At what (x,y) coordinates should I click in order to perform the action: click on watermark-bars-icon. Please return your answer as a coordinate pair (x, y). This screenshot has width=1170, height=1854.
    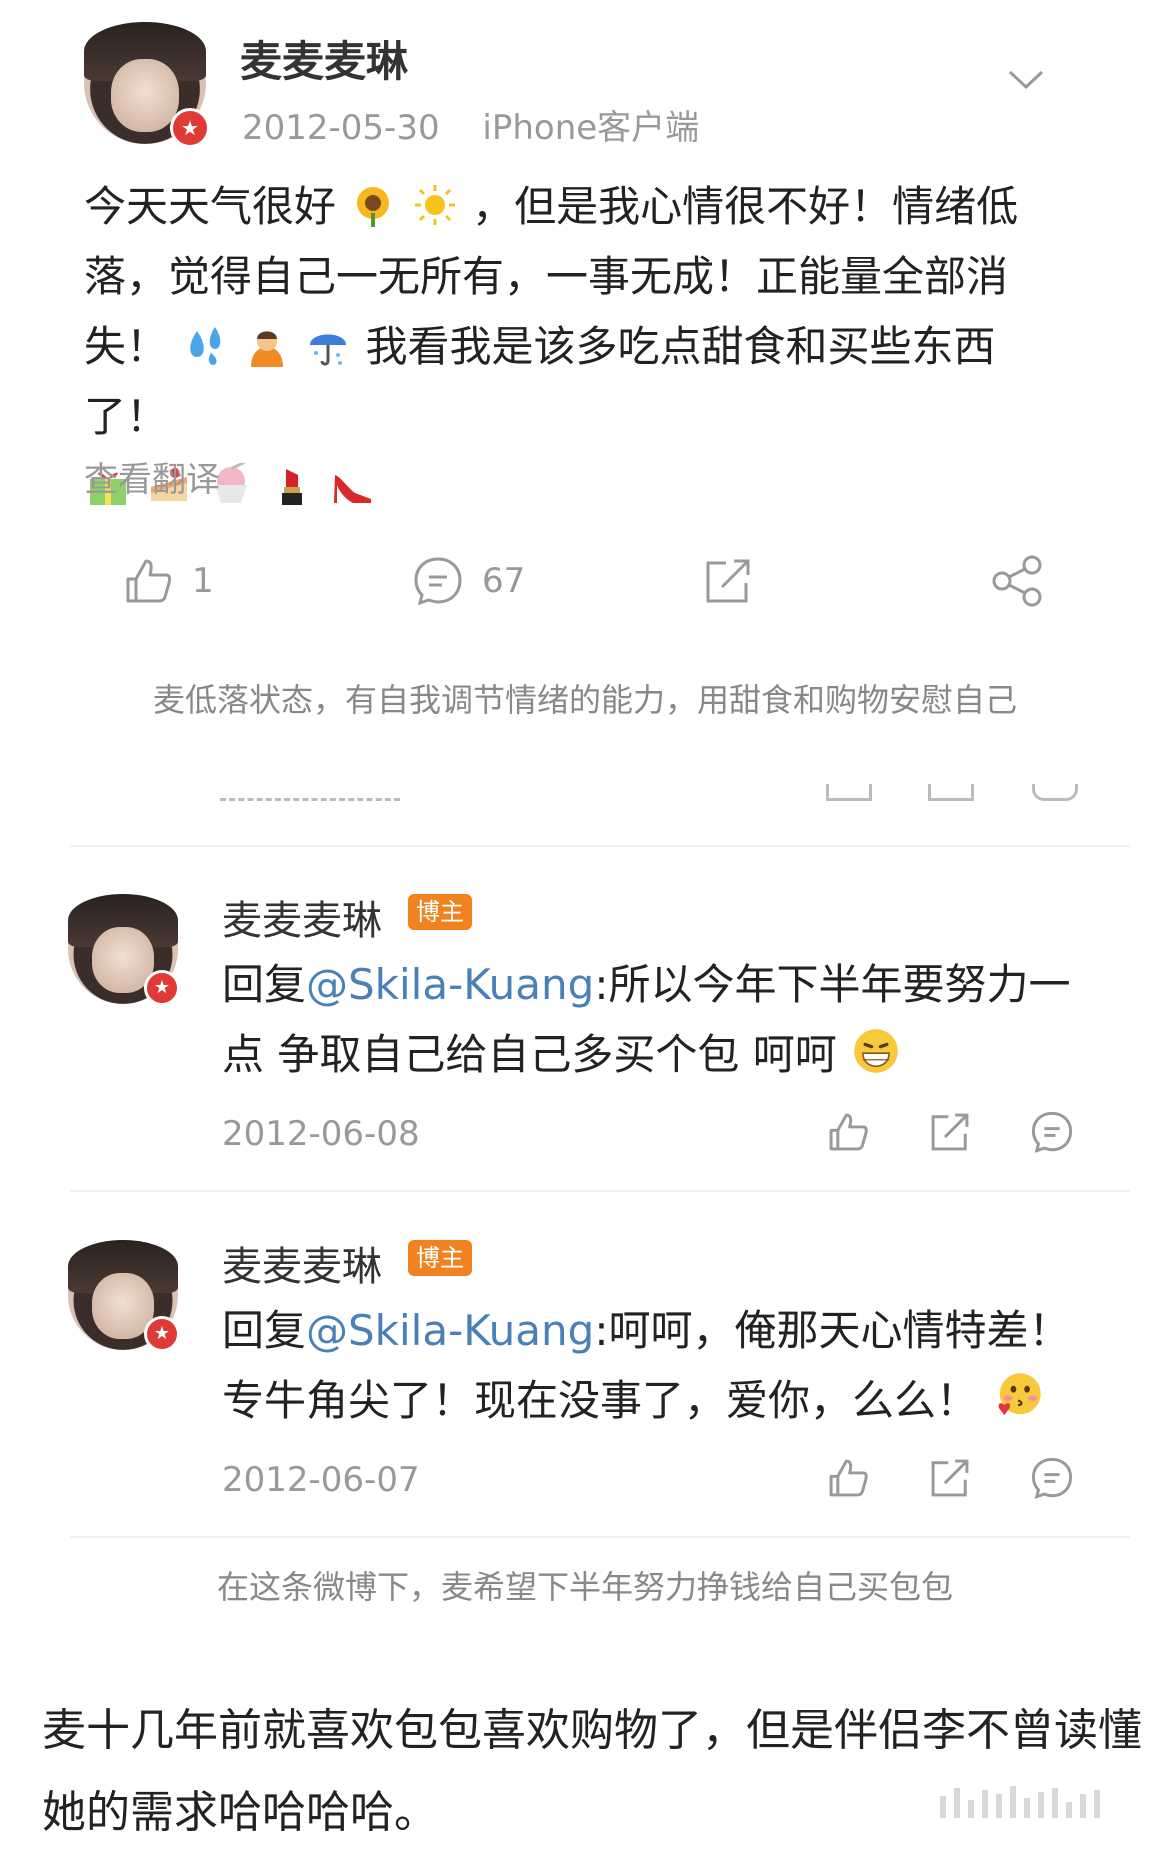
    Looking at the image, I should click on (1040, 1801).